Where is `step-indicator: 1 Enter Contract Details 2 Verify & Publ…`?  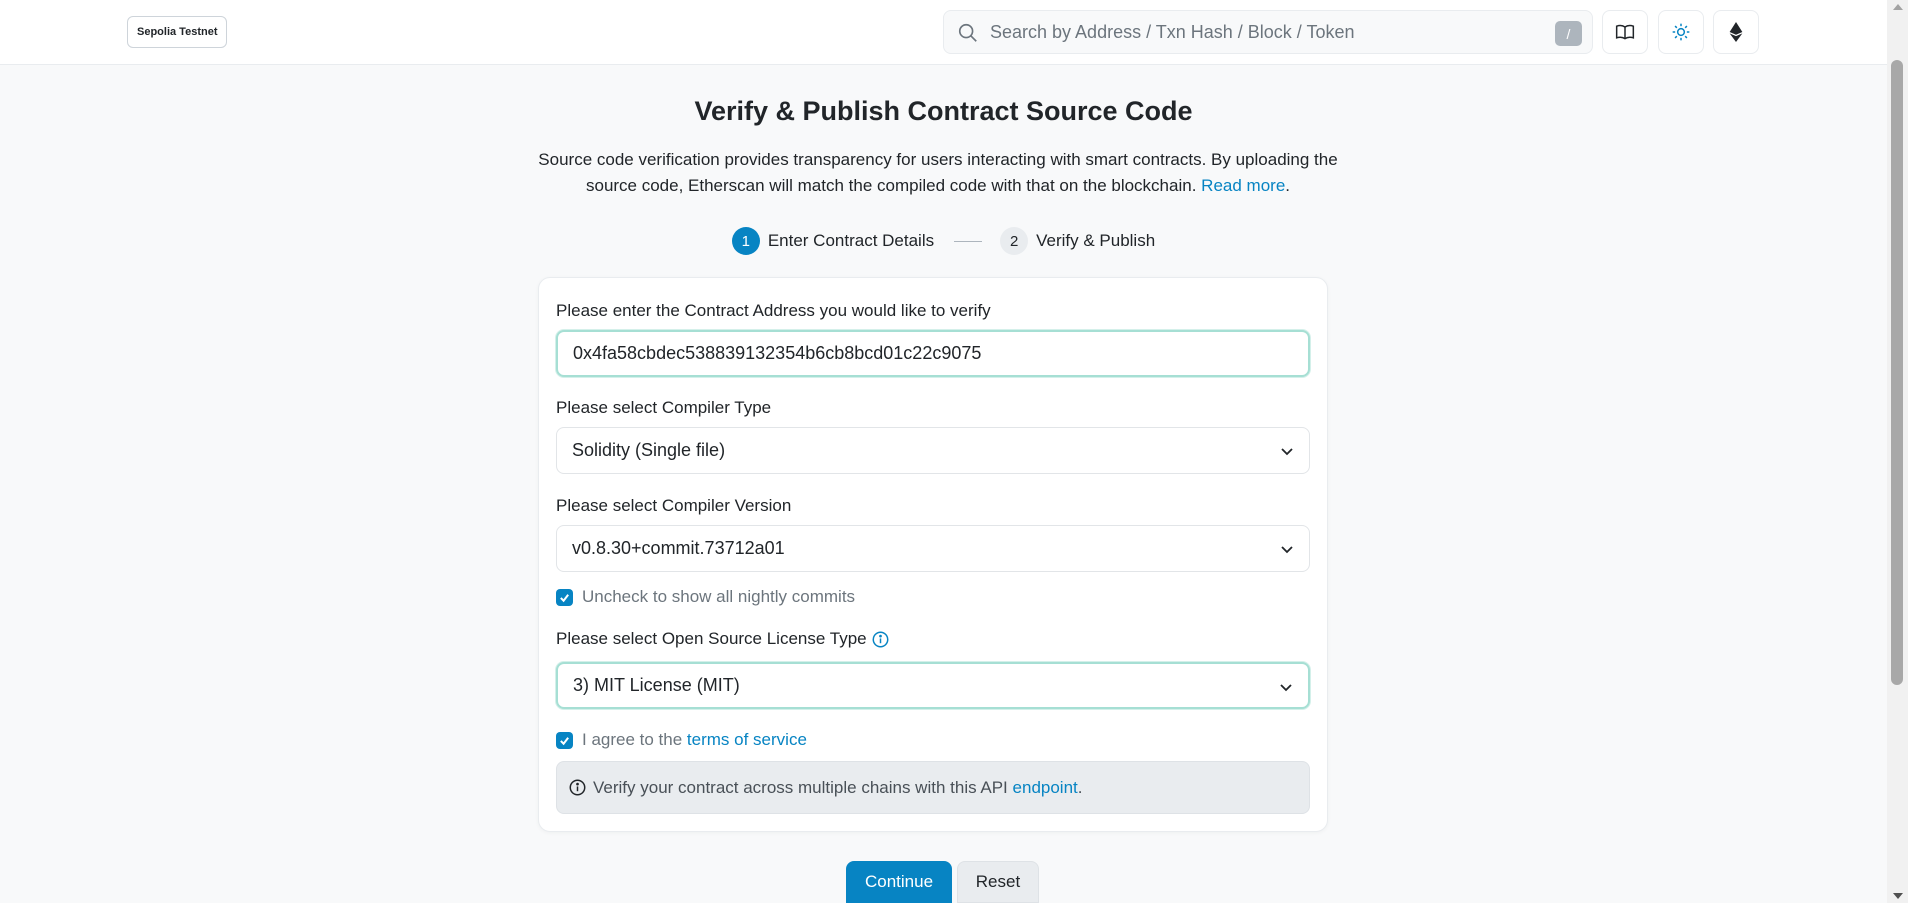 step-indicator: 1 Enter Contract Details 2 Verify & Publ… is located at coordinates (943, 241).